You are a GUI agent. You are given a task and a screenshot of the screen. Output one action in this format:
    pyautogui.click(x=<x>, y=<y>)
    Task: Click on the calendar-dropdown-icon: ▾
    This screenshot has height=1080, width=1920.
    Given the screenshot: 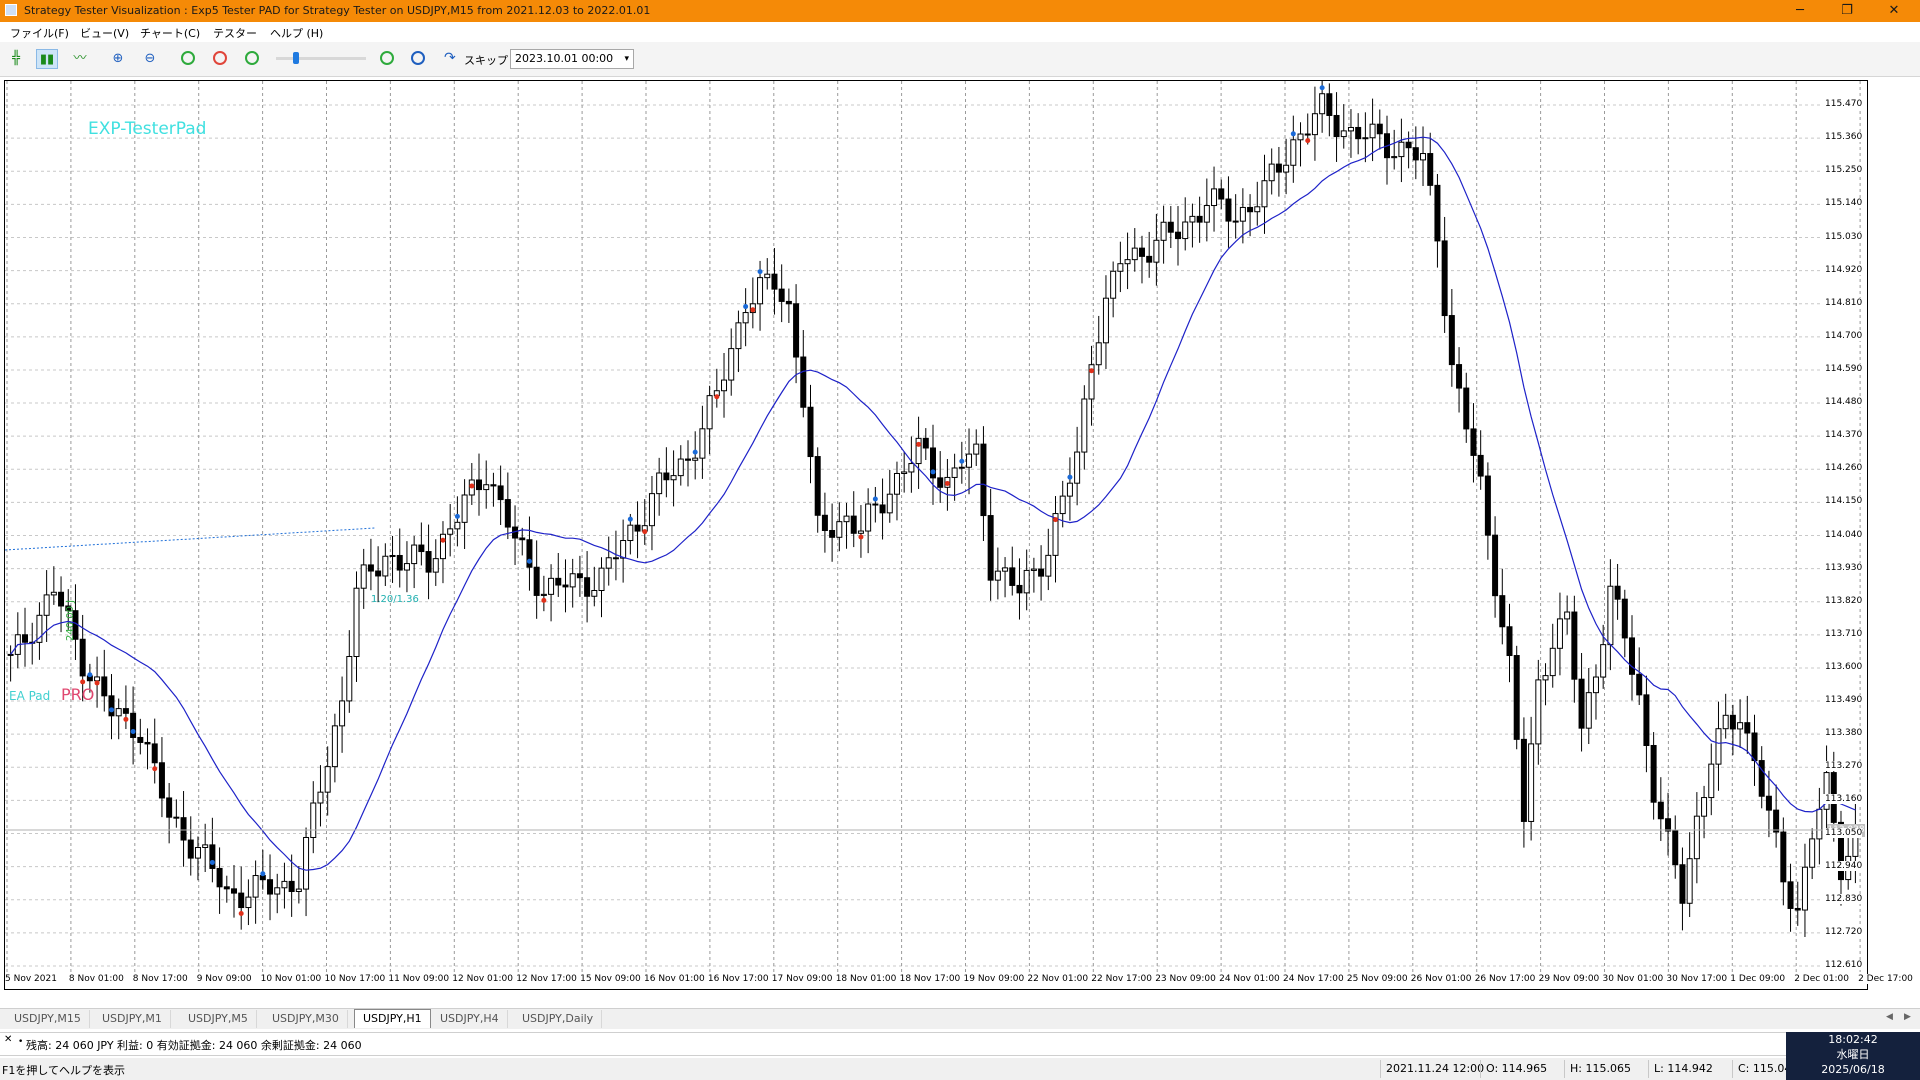 What is the action you would take?
    pyautogui.click(x=626, y=59)
    